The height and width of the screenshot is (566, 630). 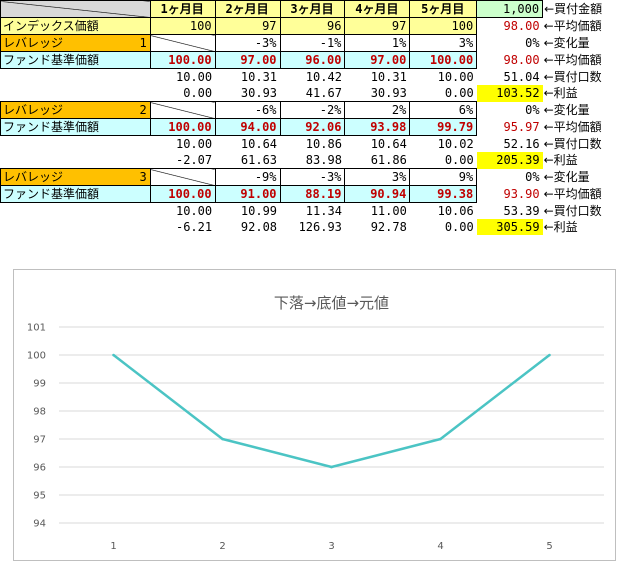 What do you see at coordinates (377, 211) in the screenshot?
I see `units-cell: 11.00` at bounding box center [377, 211].